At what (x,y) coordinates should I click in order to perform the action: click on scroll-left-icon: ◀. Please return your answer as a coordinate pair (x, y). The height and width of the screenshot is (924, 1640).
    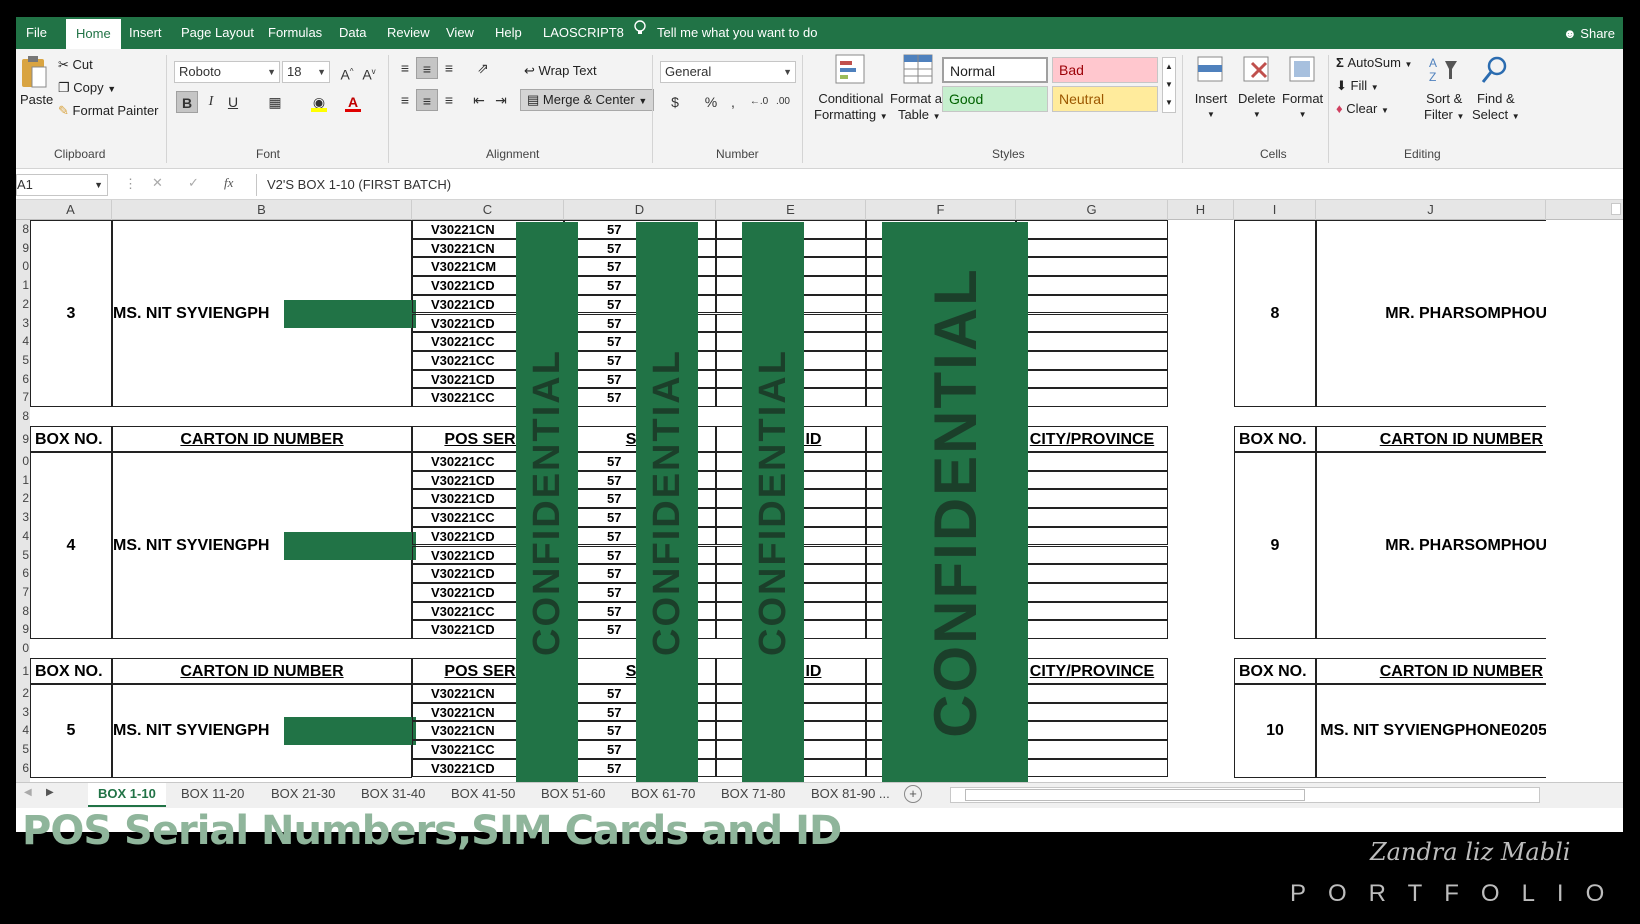
    Looking at the image, I should click on (28, 792).